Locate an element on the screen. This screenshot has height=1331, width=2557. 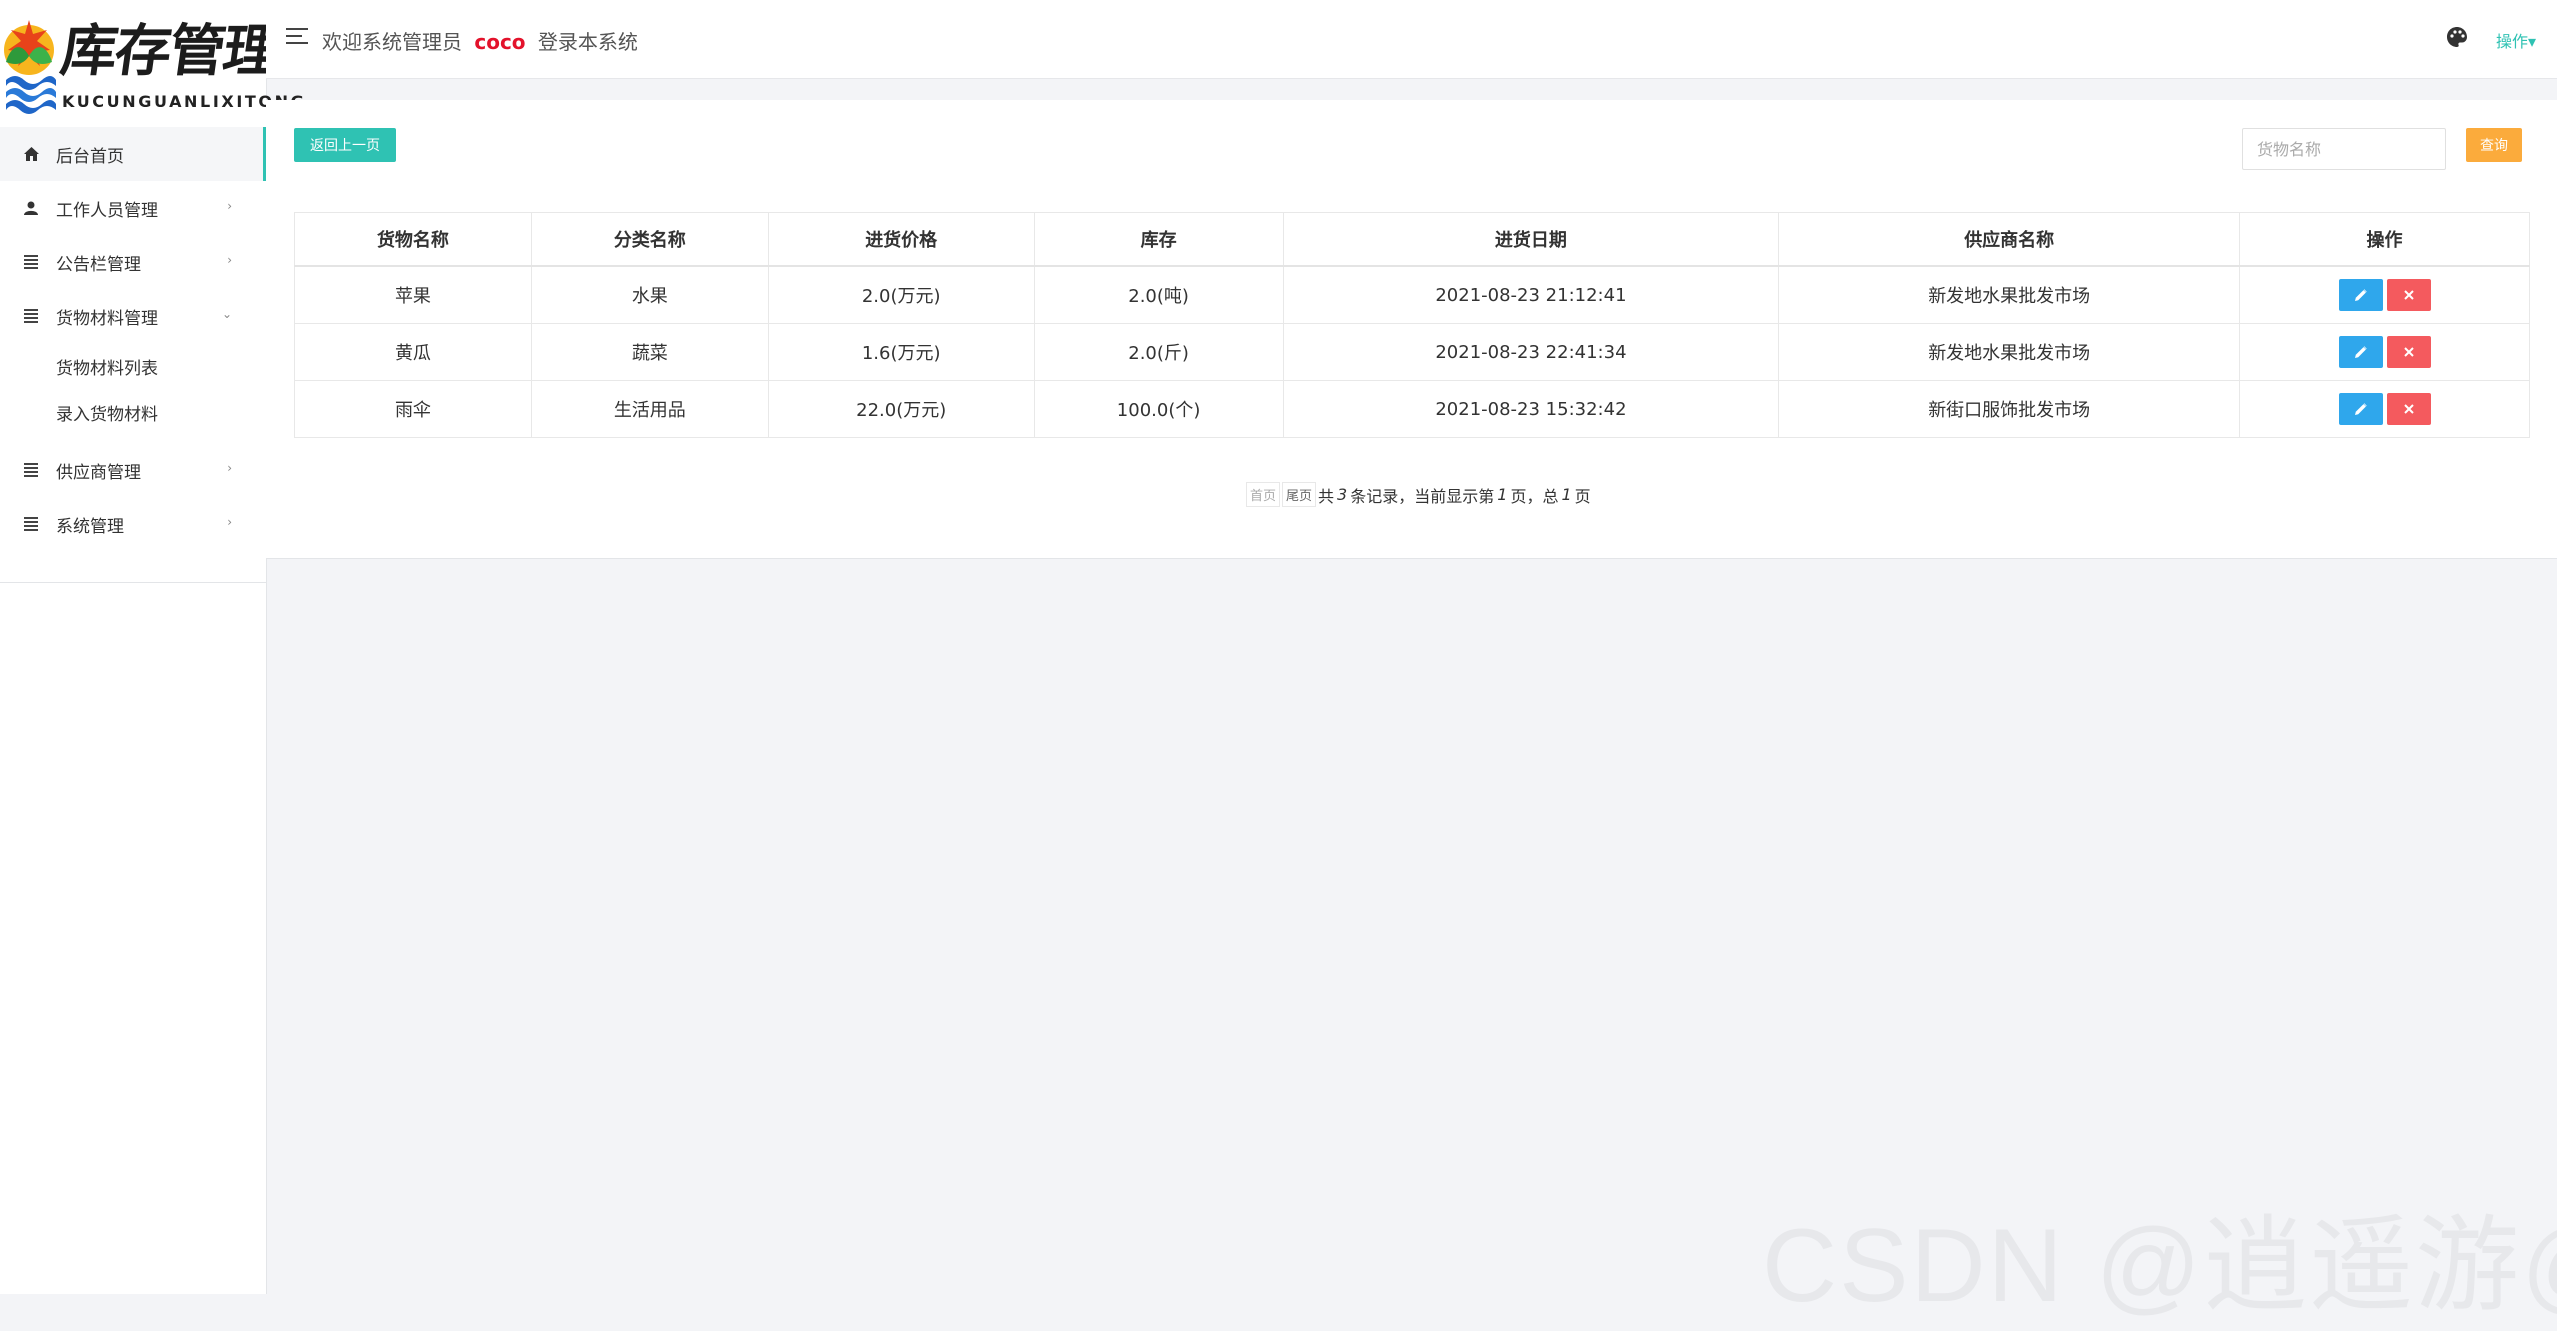
cell-stock: 2.0(斤) is located at coordinates (1158, 352).